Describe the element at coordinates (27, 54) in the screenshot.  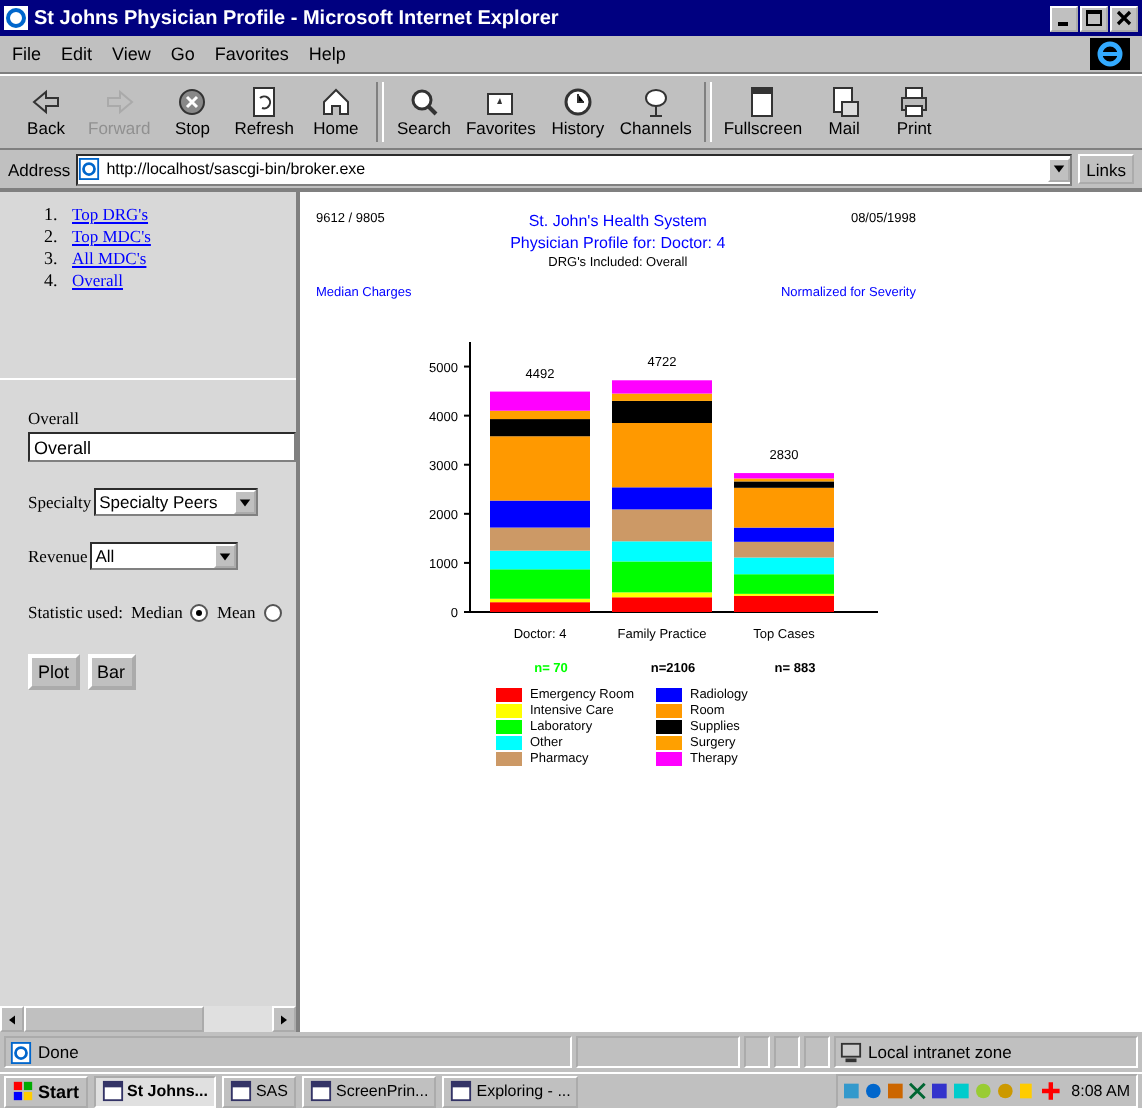
I see `menu-item: File` at that location.